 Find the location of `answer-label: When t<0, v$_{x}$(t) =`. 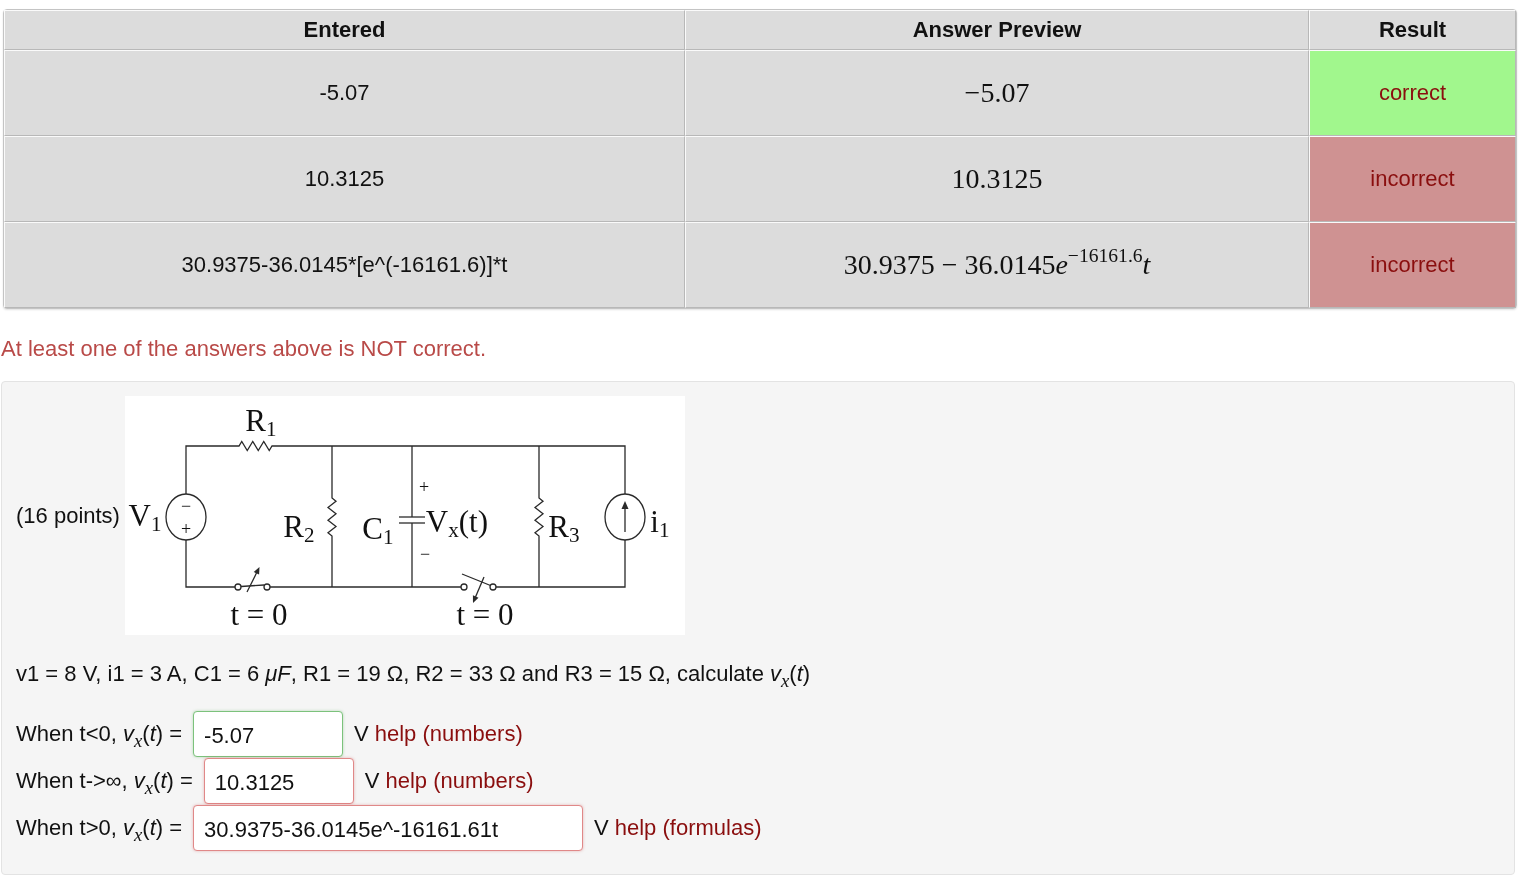

answer-label: When t<0, v$_{x}$(t) = is located at coordinates (99, 736).